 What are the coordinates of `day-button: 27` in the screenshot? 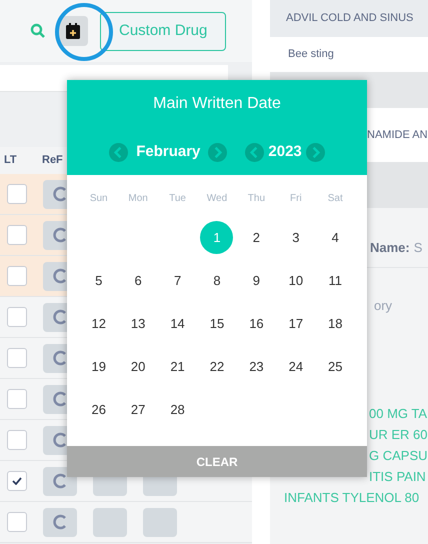 It's located at (138, 409).